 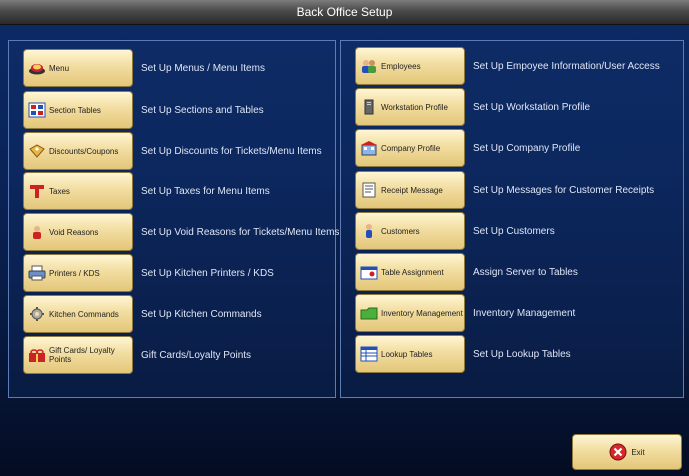 I want to click on customers-icon, so click(x=369, y=231).